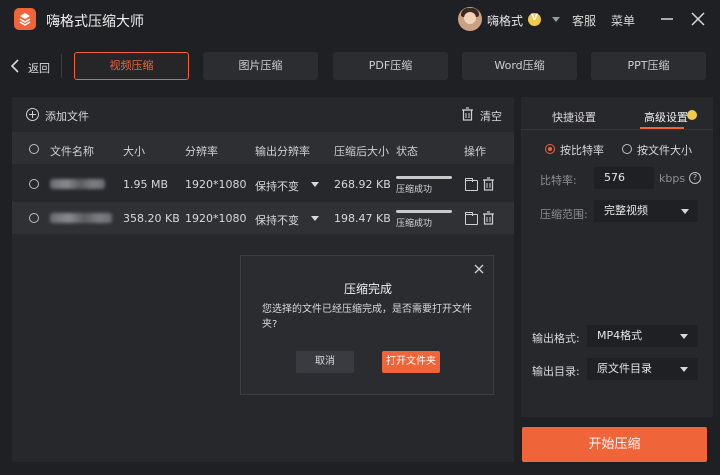 The height and width of the screenshot is (475, 720). I want to click on tab-image-compress: 图片压缩, so click(260, 66).